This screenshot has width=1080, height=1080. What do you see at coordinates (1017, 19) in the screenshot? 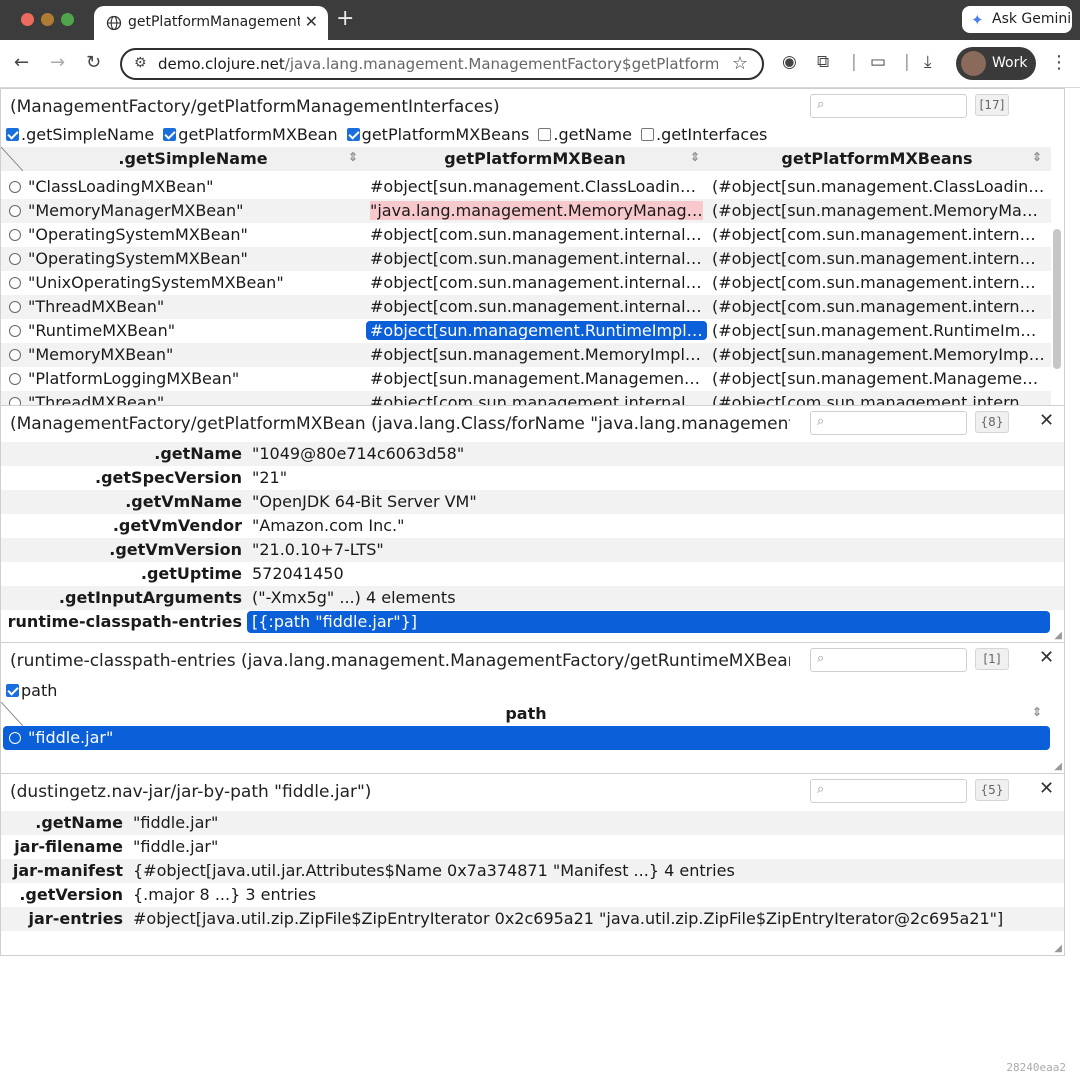
I see `ask-gemini-button: ✦ Ask Gemini` at bounding box center [1017, 19].